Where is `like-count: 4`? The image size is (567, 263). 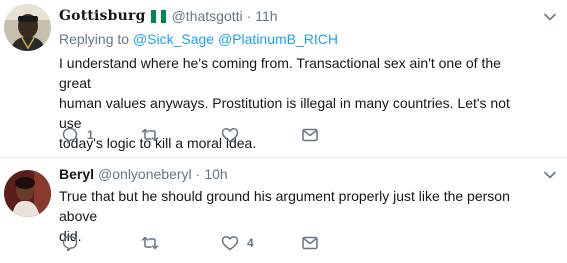
like-count: 4 is located at coordinates (250, 243).